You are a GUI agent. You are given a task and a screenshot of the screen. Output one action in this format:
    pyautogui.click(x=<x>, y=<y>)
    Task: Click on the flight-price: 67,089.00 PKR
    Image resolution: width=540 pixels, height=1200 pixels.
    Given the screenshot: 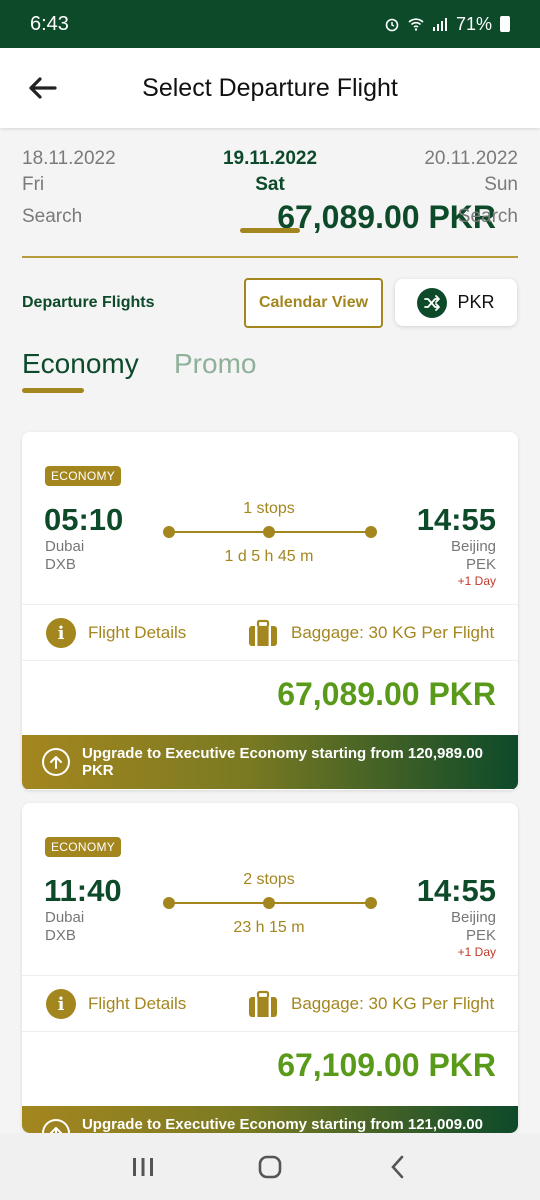 What is the action you would take?
    pyautogui.click(x=386, y=694)
    